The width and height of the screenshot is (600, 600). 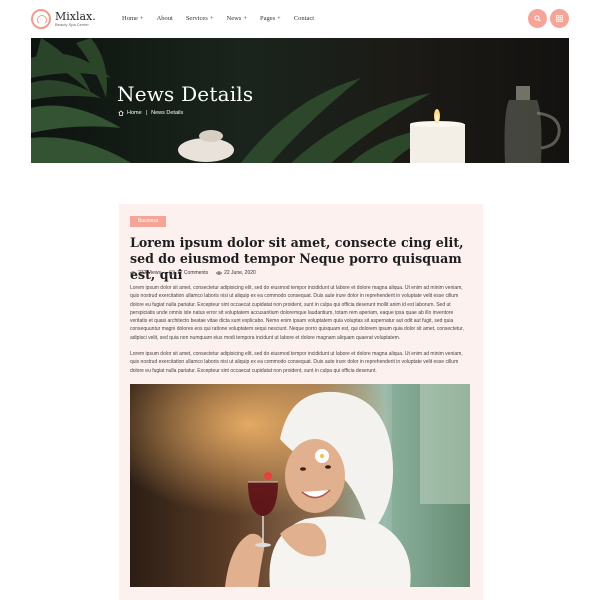 I want to click on brand-text: Mixlax. Beauty Spa Center, so click(x=75, y=19).